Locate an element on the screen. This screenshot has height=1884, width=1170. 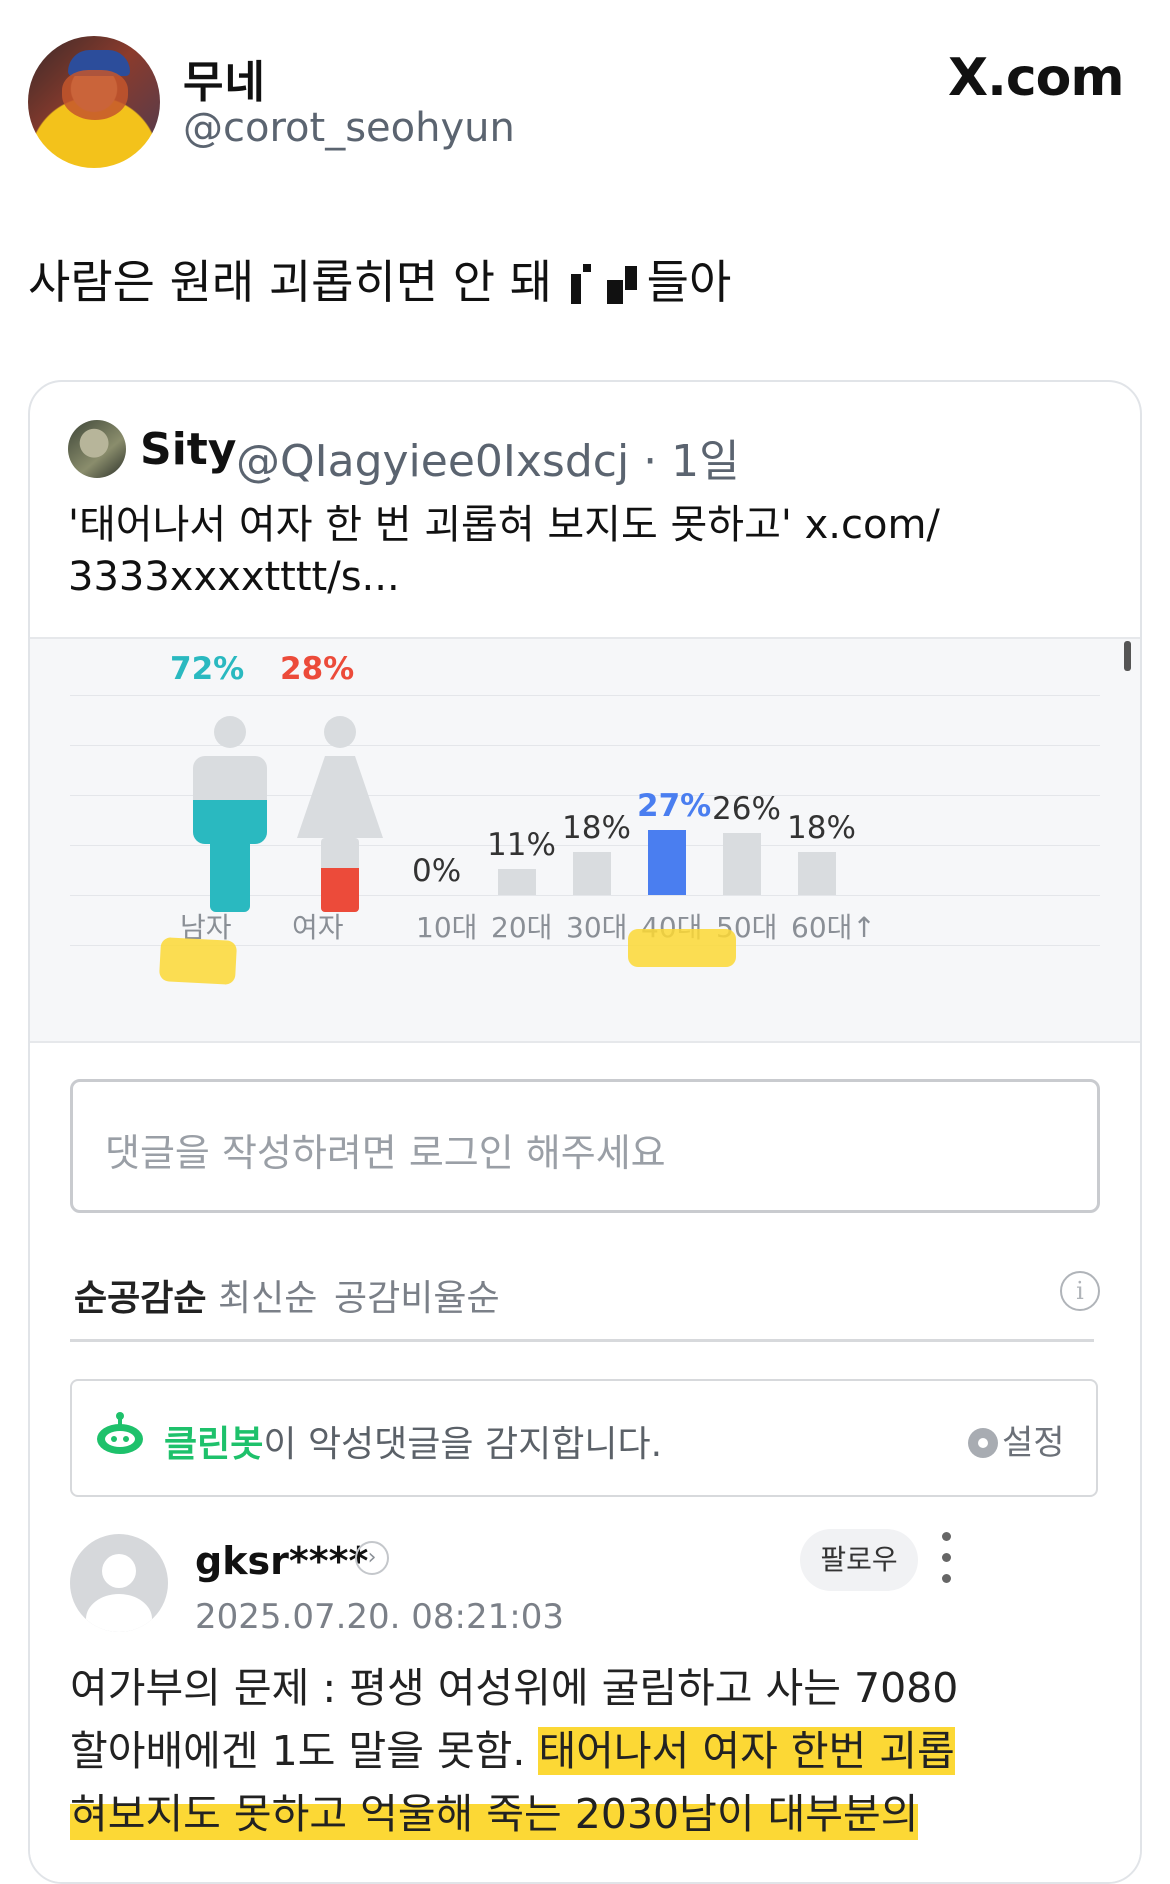
quoted-author-name: Sity is located at coordinates (188, 449).